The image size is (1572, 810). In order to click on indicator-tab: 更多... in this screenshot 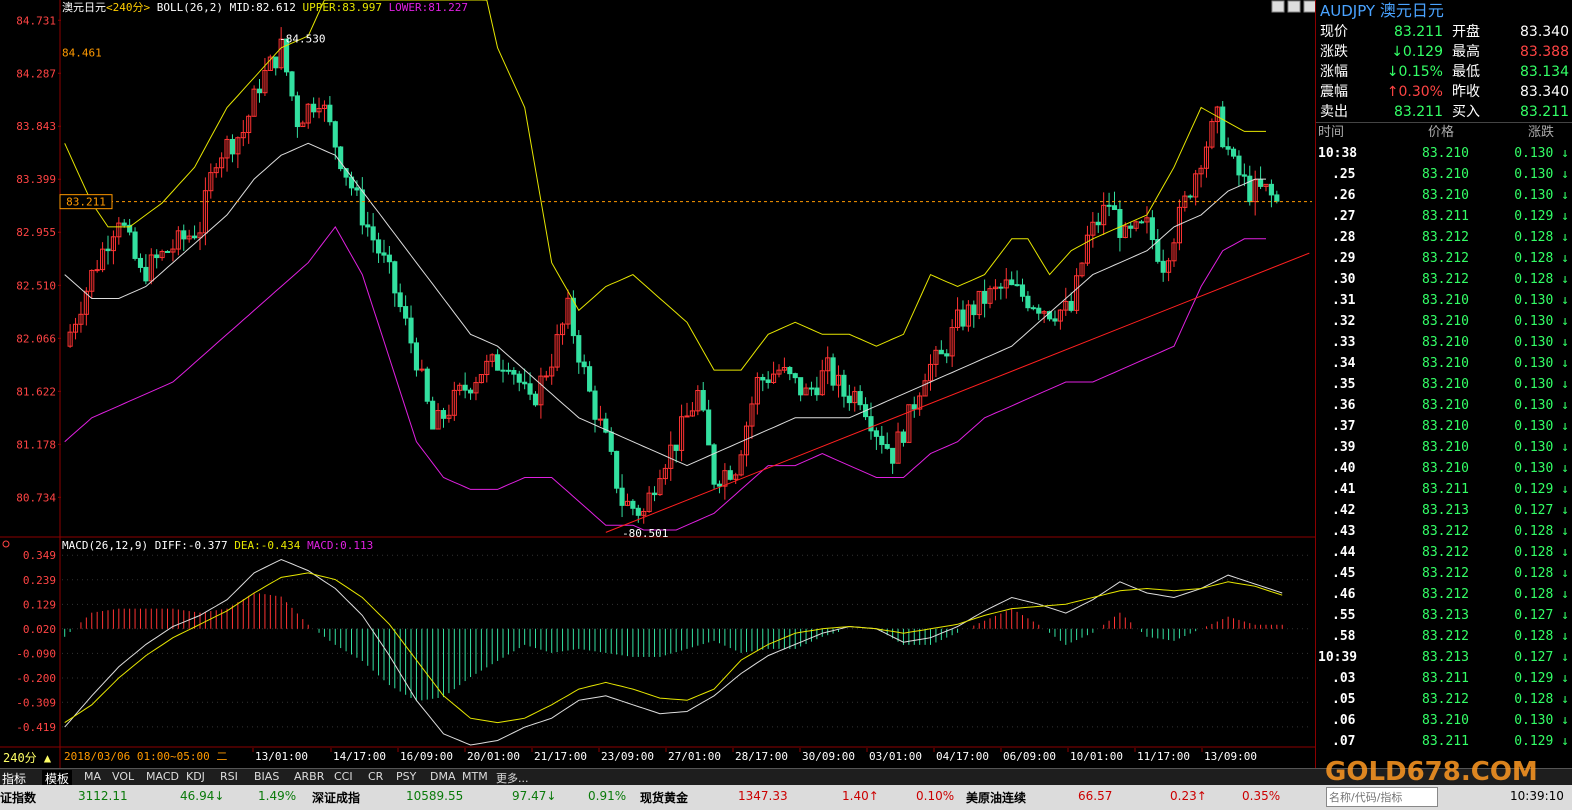, I will do `click(512, 778)`.